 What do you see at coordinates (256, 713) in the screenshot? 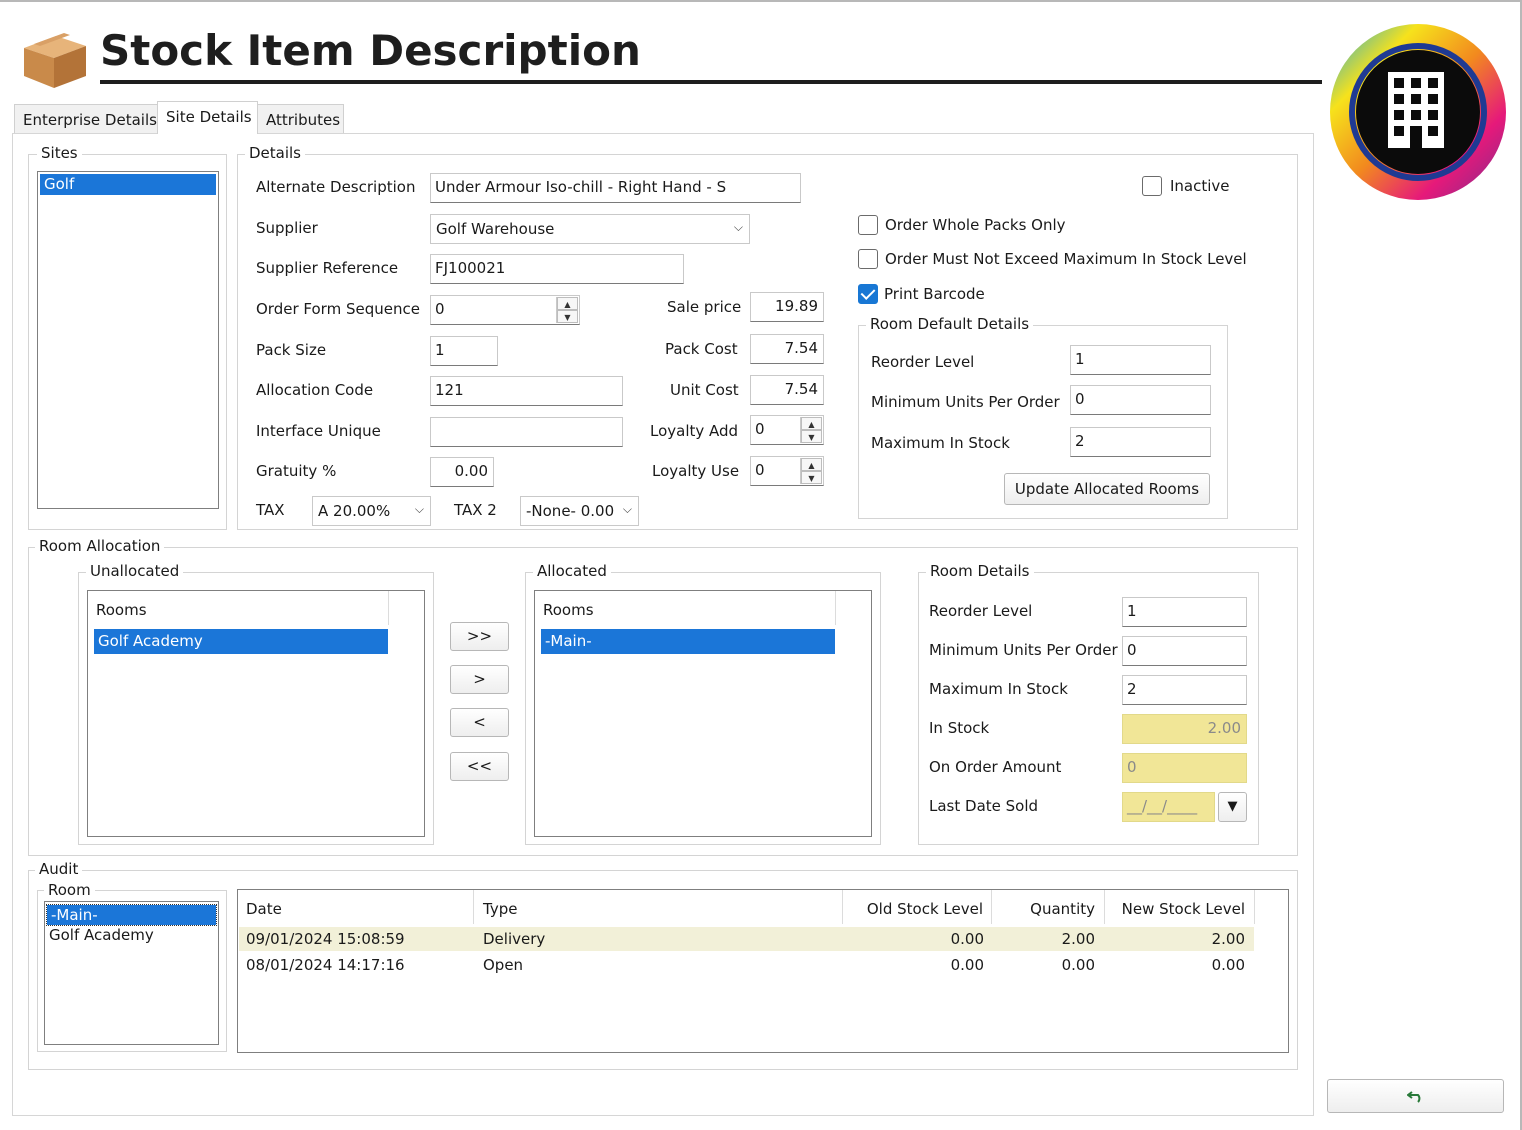
I see `unallocated-rooms-list: Rooms Golf Academy` at bounding box center [256, 713].